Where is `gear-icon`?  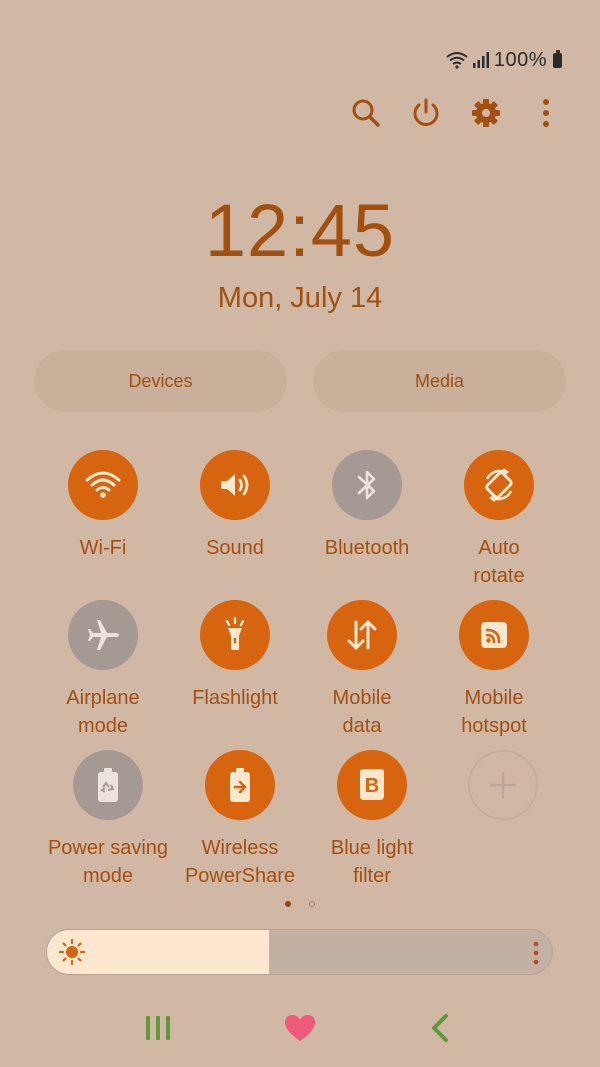 gear-icon is located at coordinates (486, 113).